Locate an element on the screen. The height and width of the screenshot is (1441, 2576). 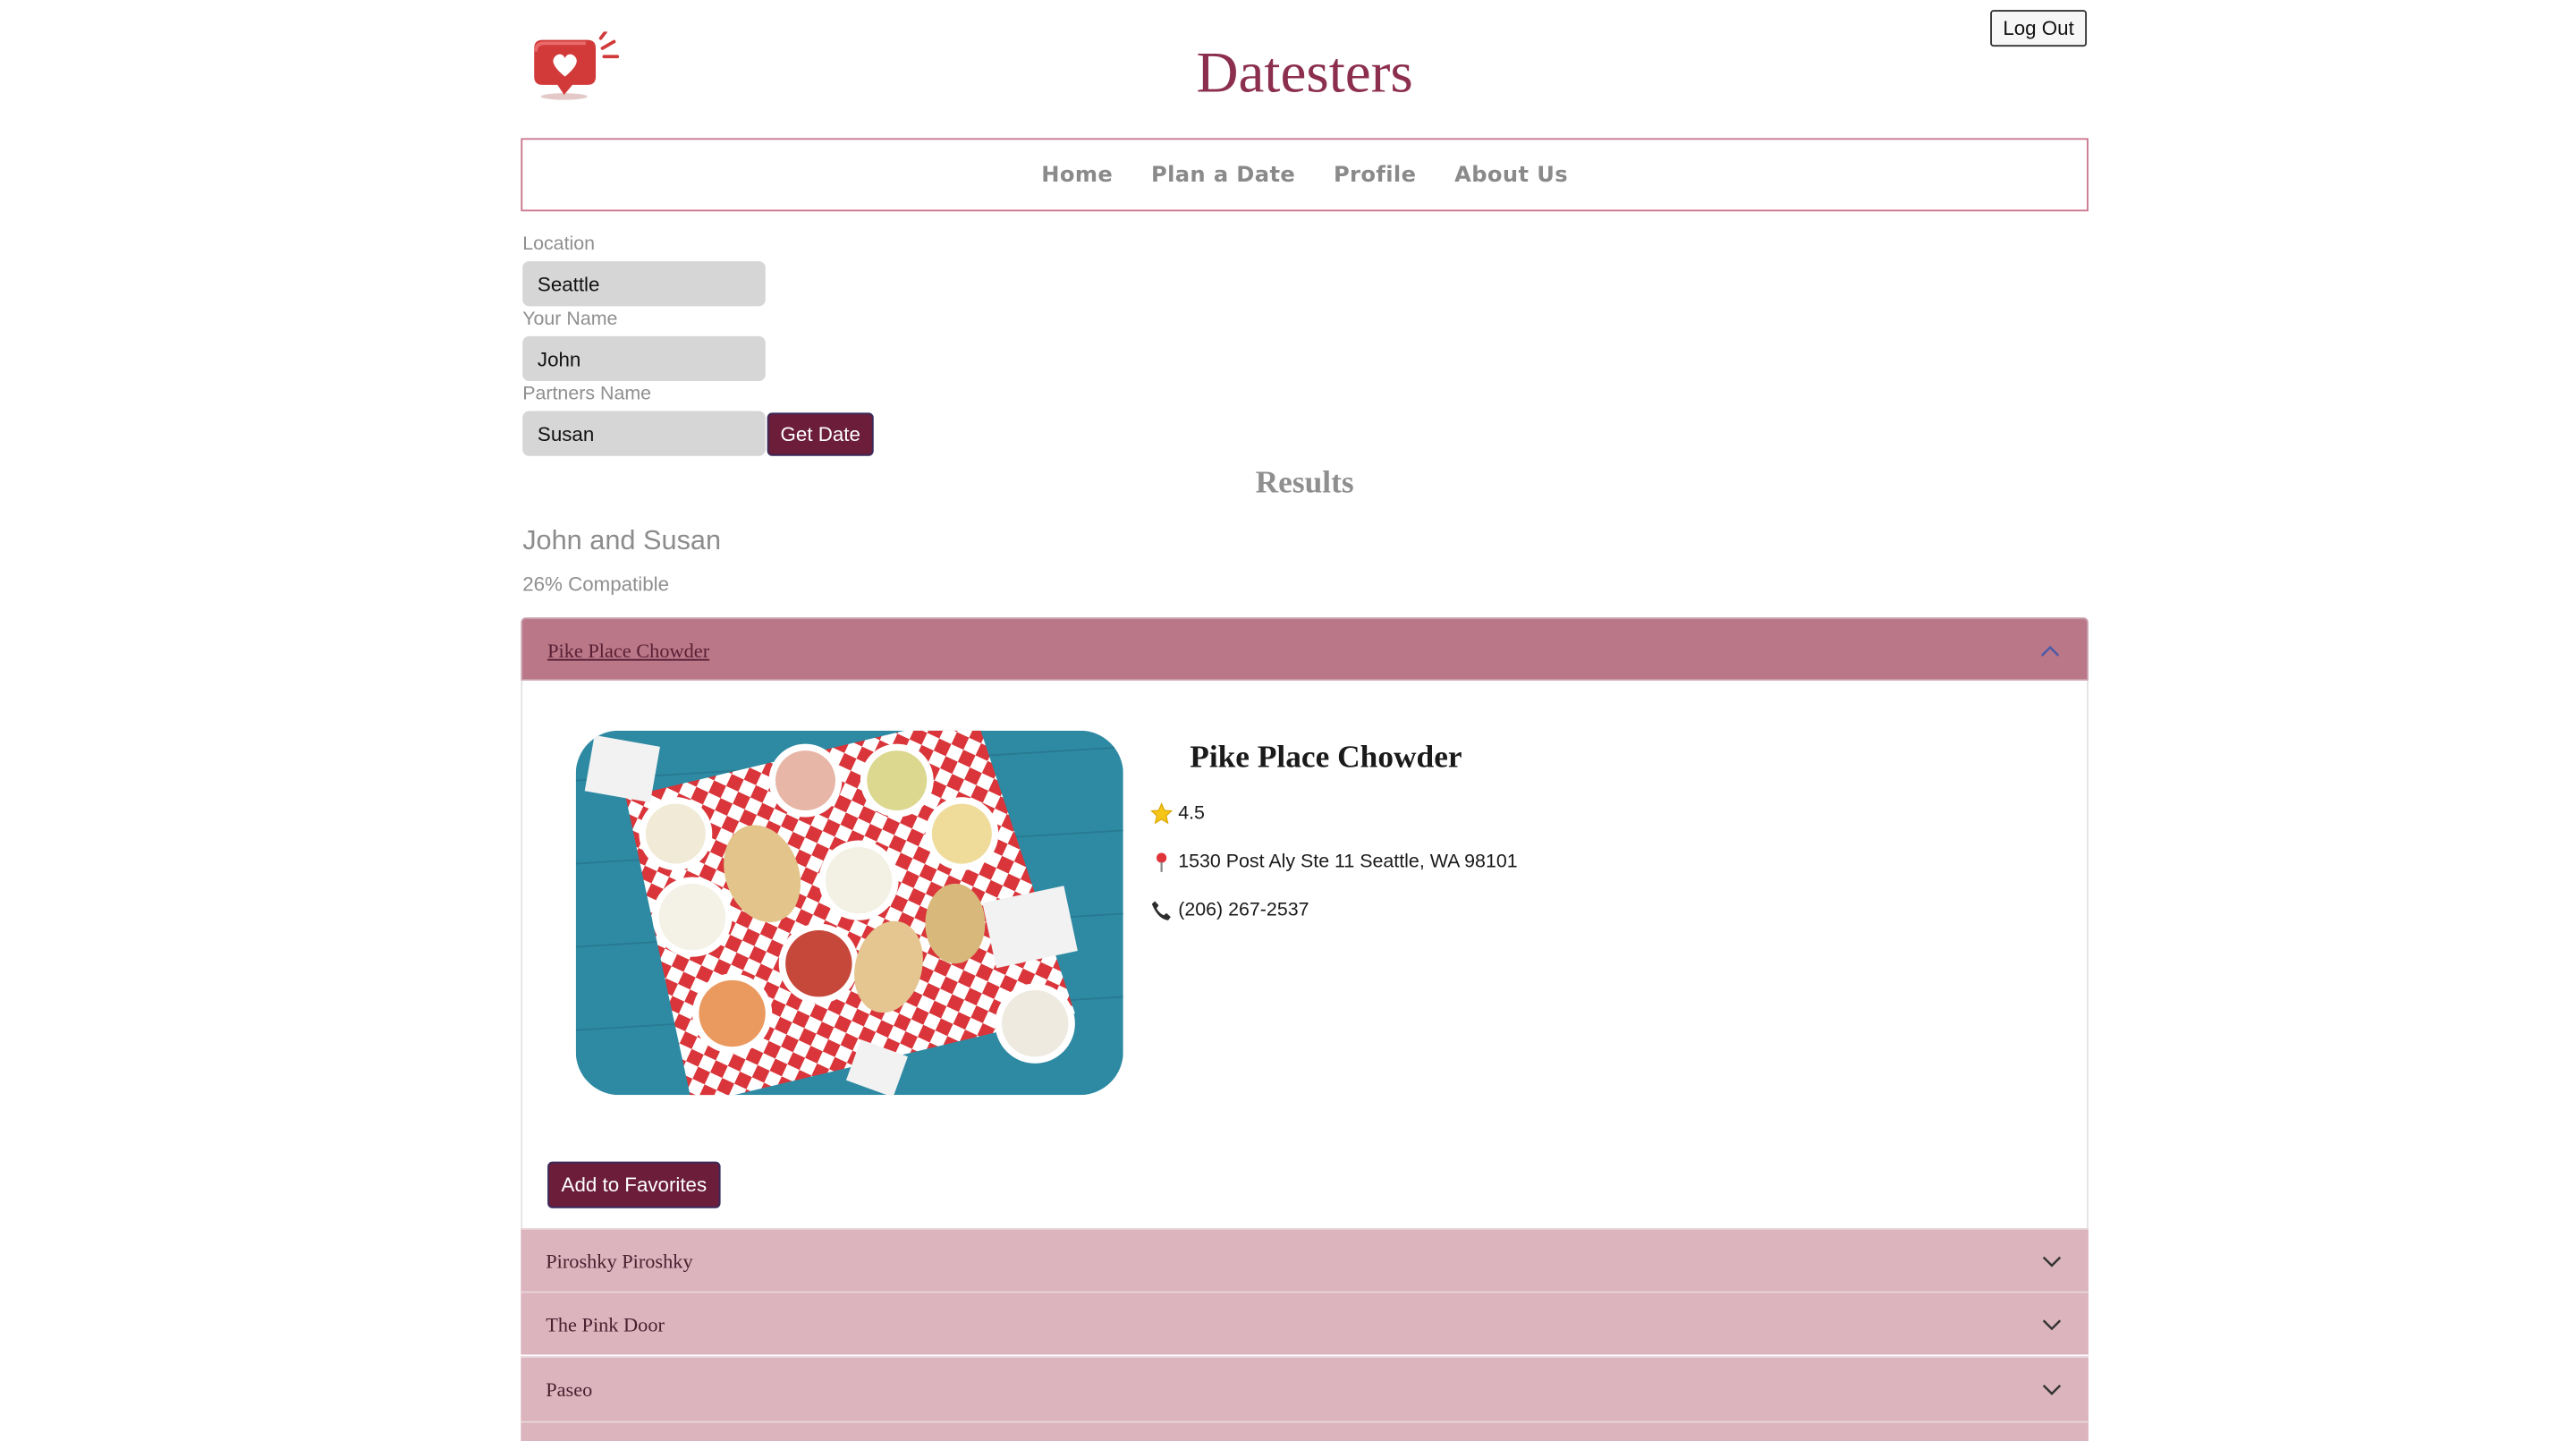
restaurant-photo is located at coordinates (849, 913).